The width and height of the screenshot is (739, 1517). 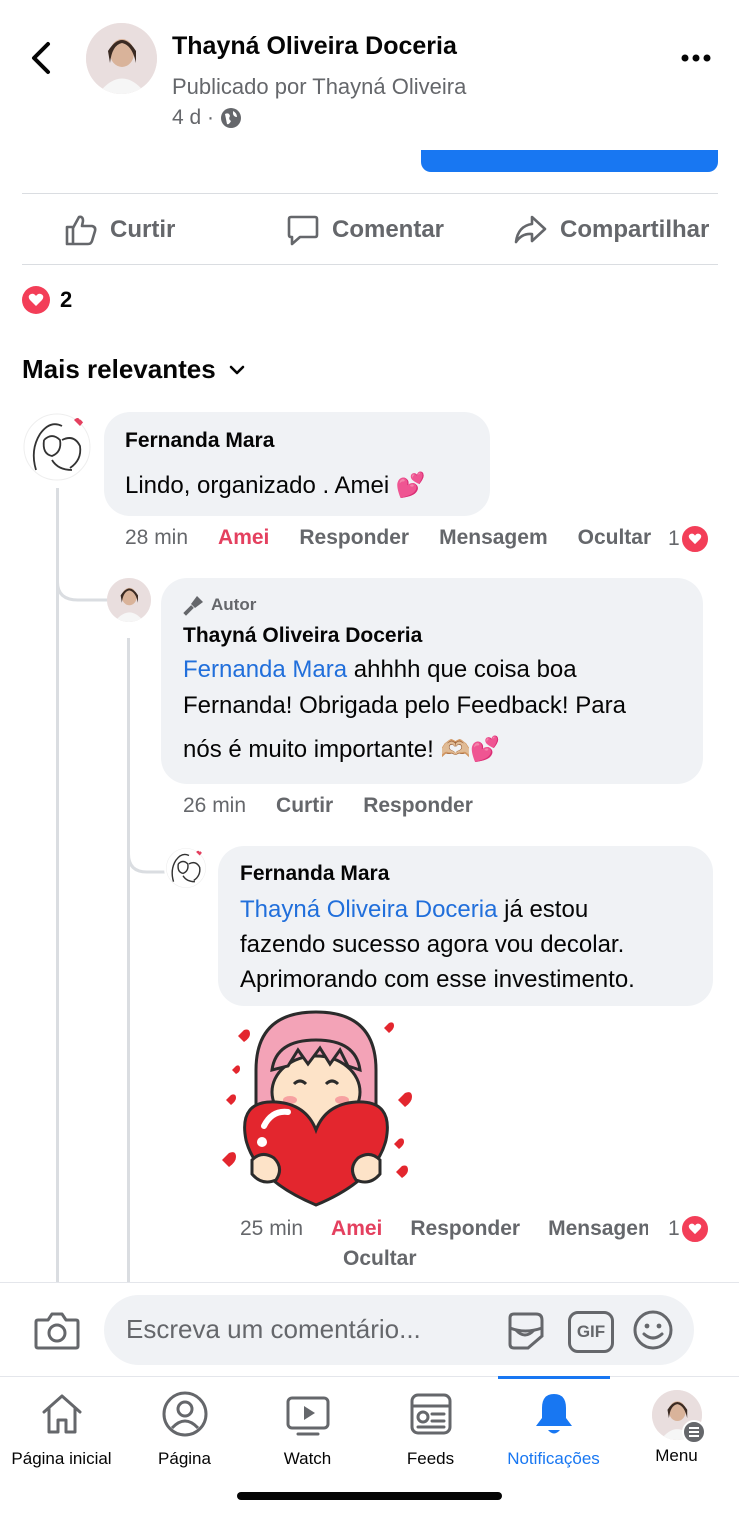 I want to click on post-author-subtitle: Publicado por Thayná Oliveira, so click(x=319, y=86).